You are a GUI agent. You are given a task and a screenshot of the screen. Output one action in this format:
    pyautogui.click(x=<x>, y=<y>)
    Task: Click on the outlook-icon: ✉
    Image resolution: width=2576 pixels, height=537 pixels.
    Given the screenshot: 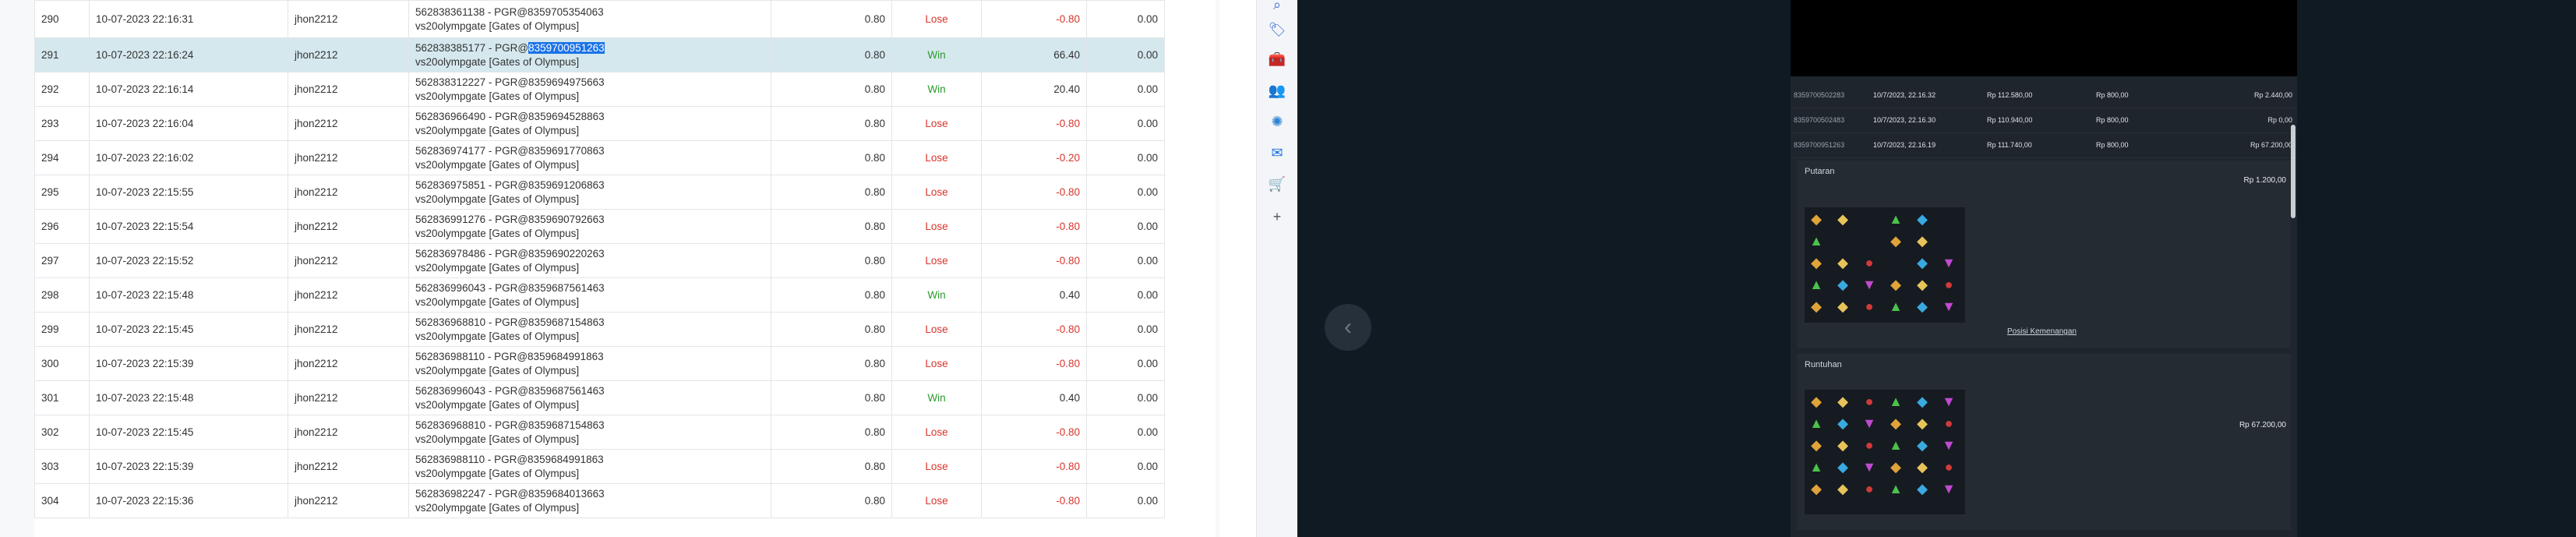 What is the action you would take?
    pyautogui.click(x=1277, y=152)
    